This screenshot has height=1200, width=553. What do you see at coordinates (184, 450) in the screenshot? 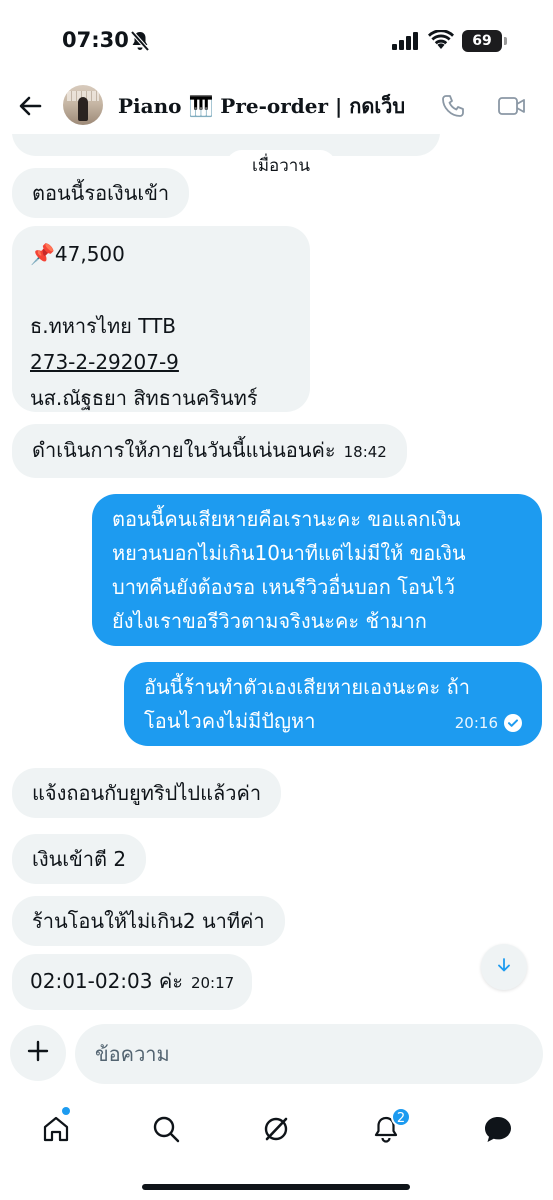
I see `message-text: ดำเนินการให้ภายในวันนี้แน่นอนค่ะ` at bounding box center [184, 450].